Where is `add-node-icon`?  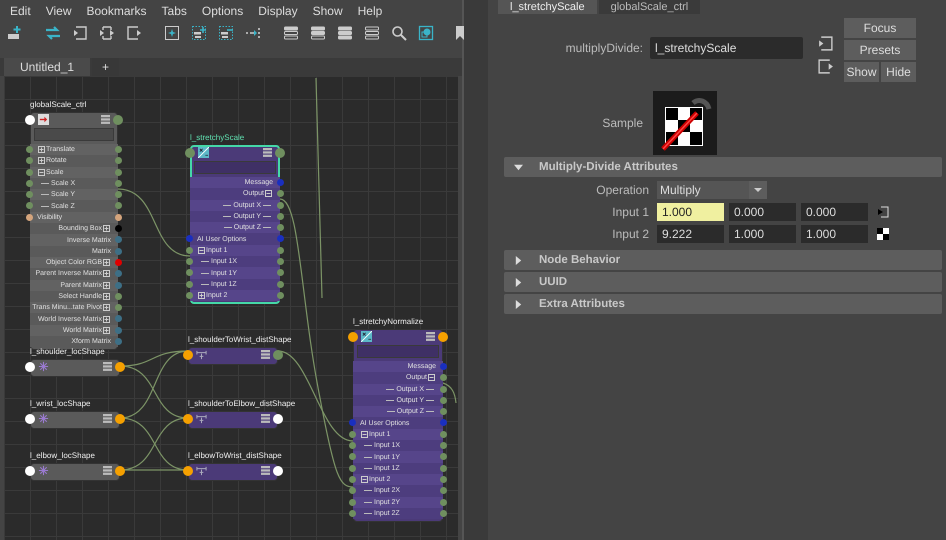 add-node-icon is located at coordinates (15, 33).